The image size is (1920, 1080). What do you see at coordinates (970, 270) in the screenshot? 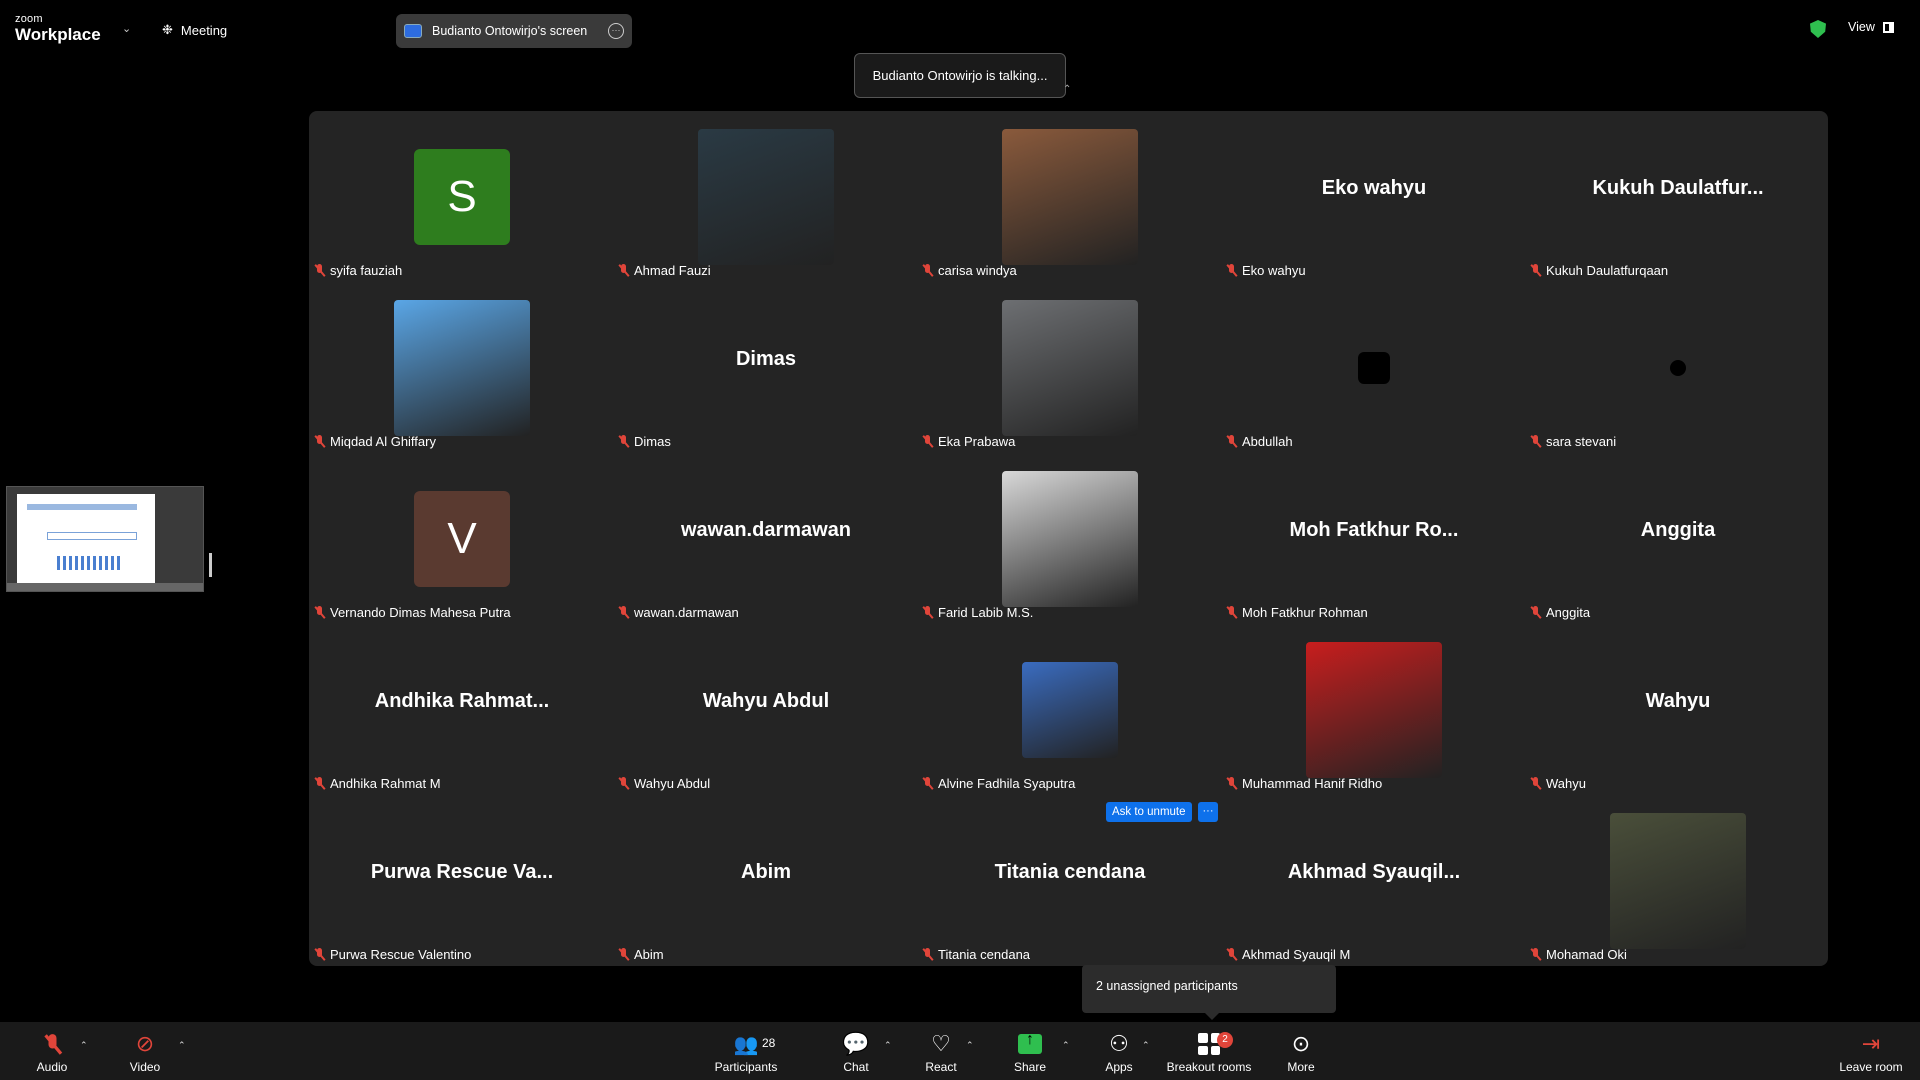
I see `participant-name-label: carisa windya` at bounding box center [970, 270].